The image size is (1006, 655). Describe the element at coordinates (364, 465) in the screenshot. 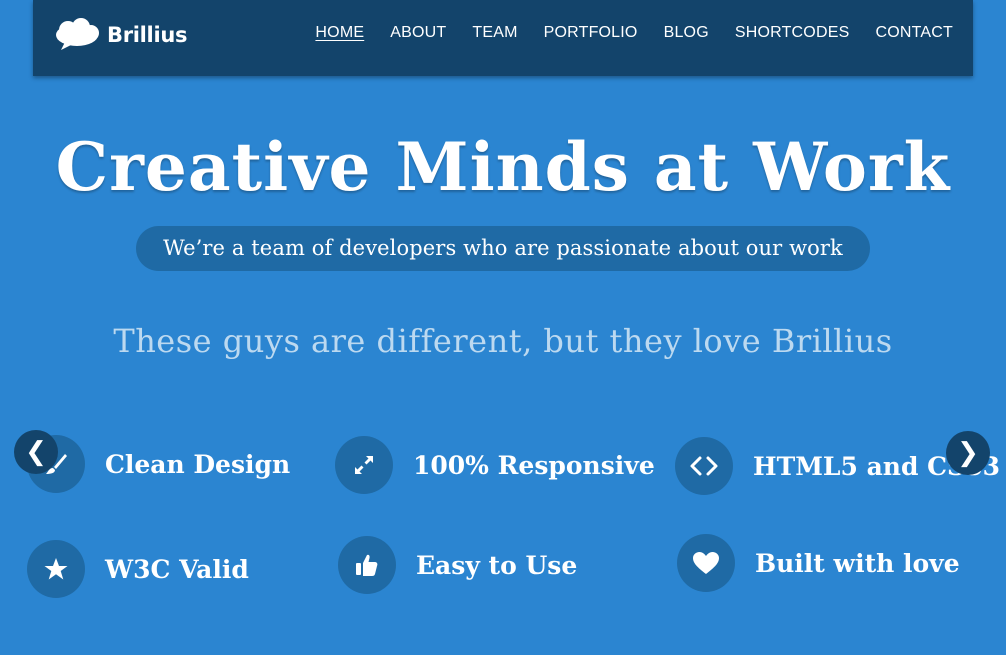

I see `expand-icon` at that location.